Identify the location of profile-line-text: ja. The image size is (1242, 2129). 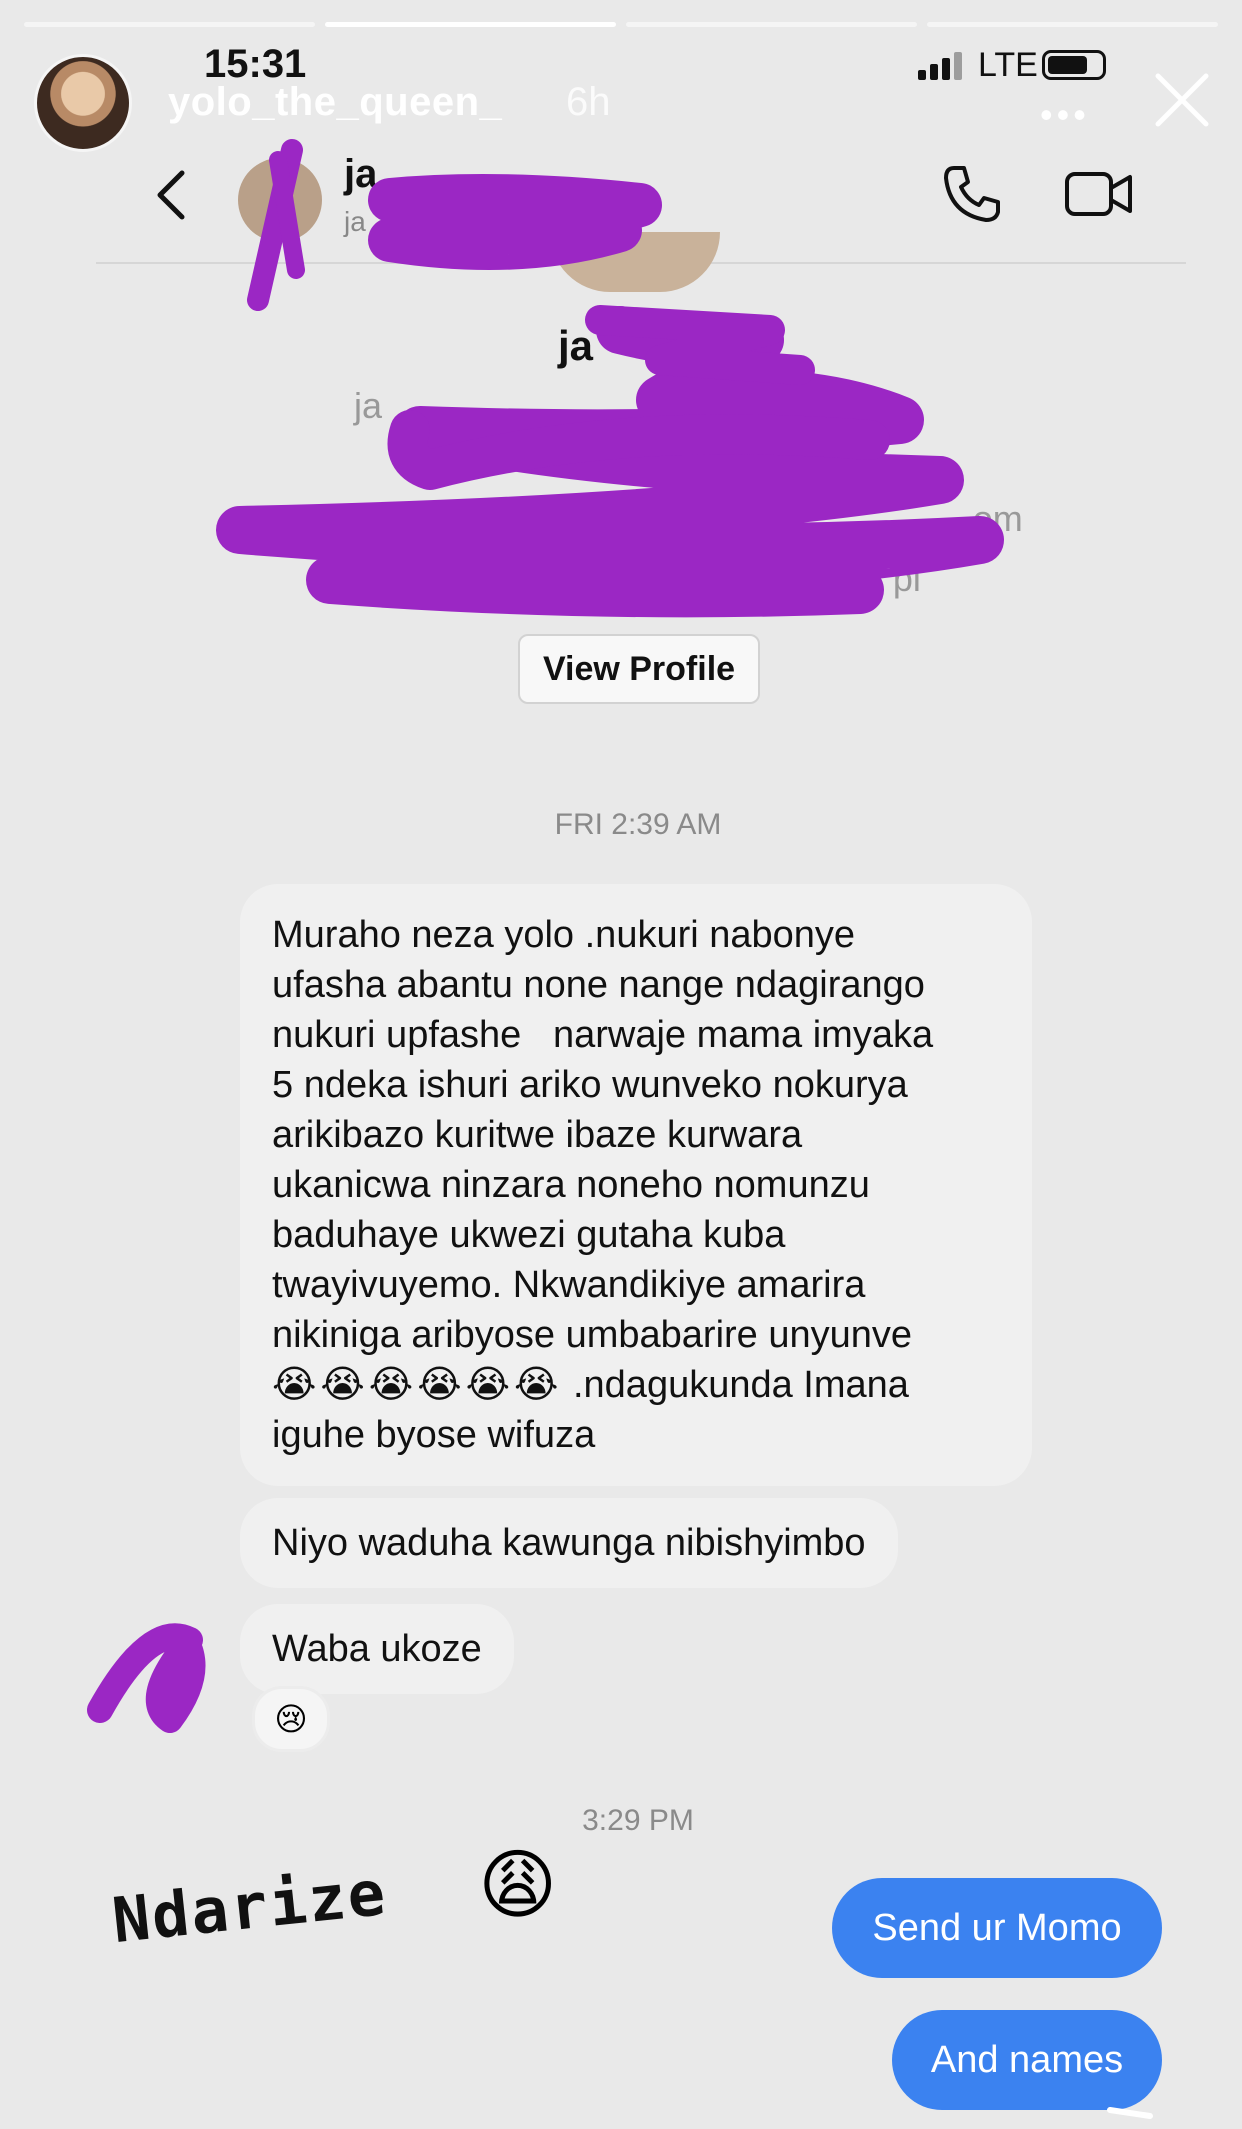
(368, 405).